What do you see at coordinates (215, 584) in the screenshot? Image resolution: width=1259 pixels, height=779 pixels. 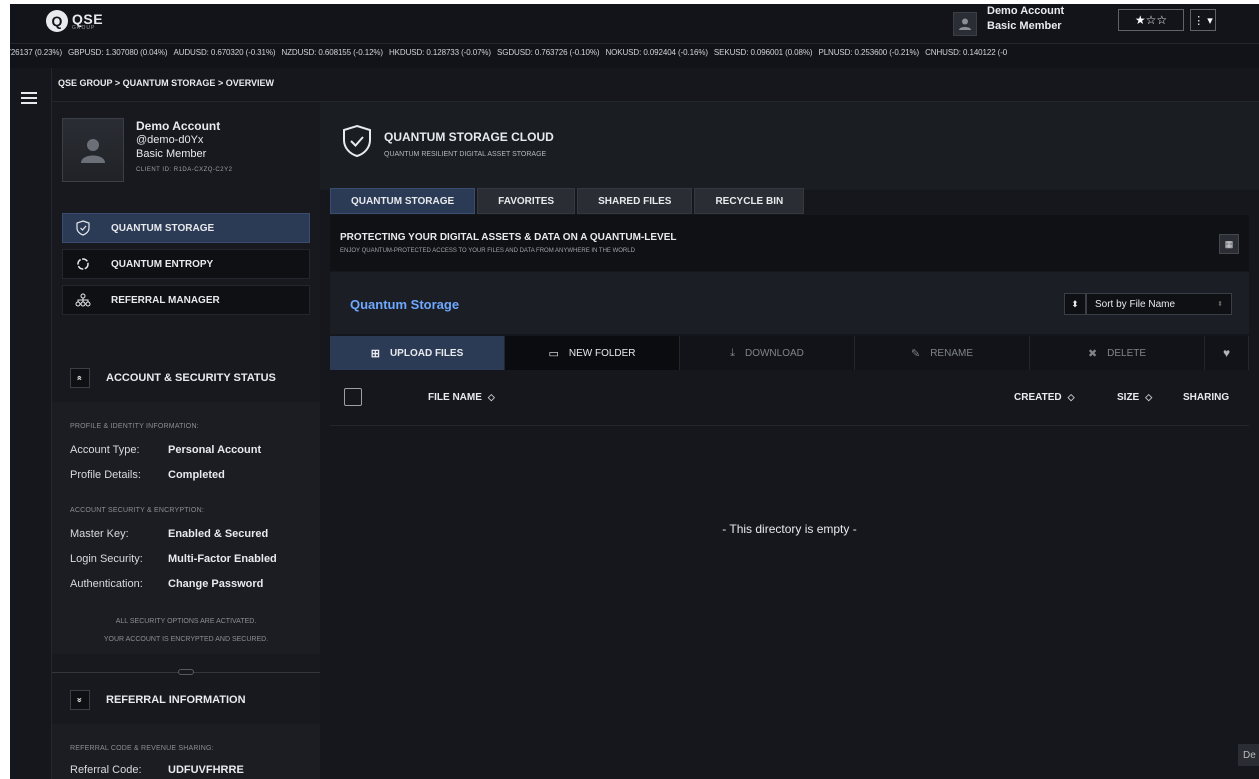 I see `change-password-link: Change Password` at bounding box center [215, 584].